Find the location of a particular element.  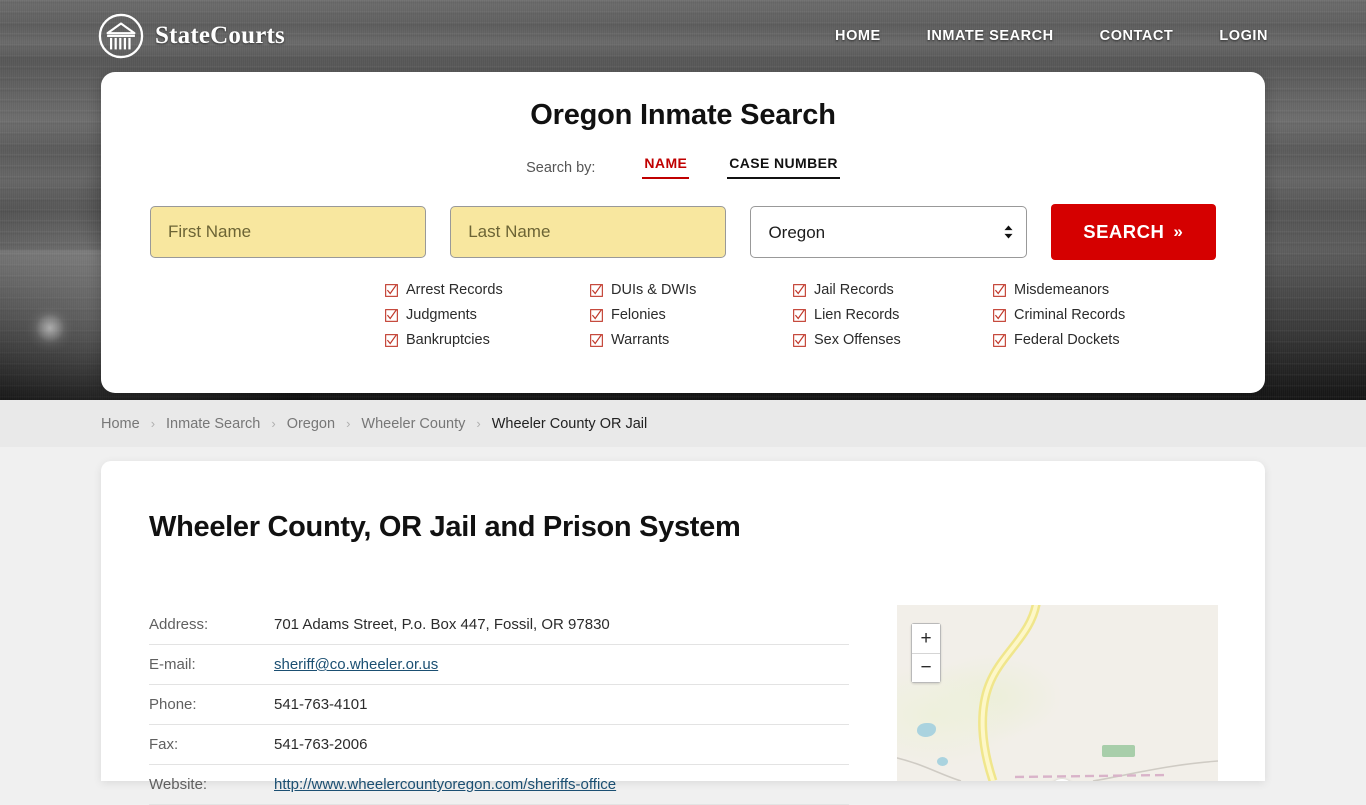

record-types-grid: Arrest Records DUIs & DWIs Jail Records is located at coordinates (683, 315).